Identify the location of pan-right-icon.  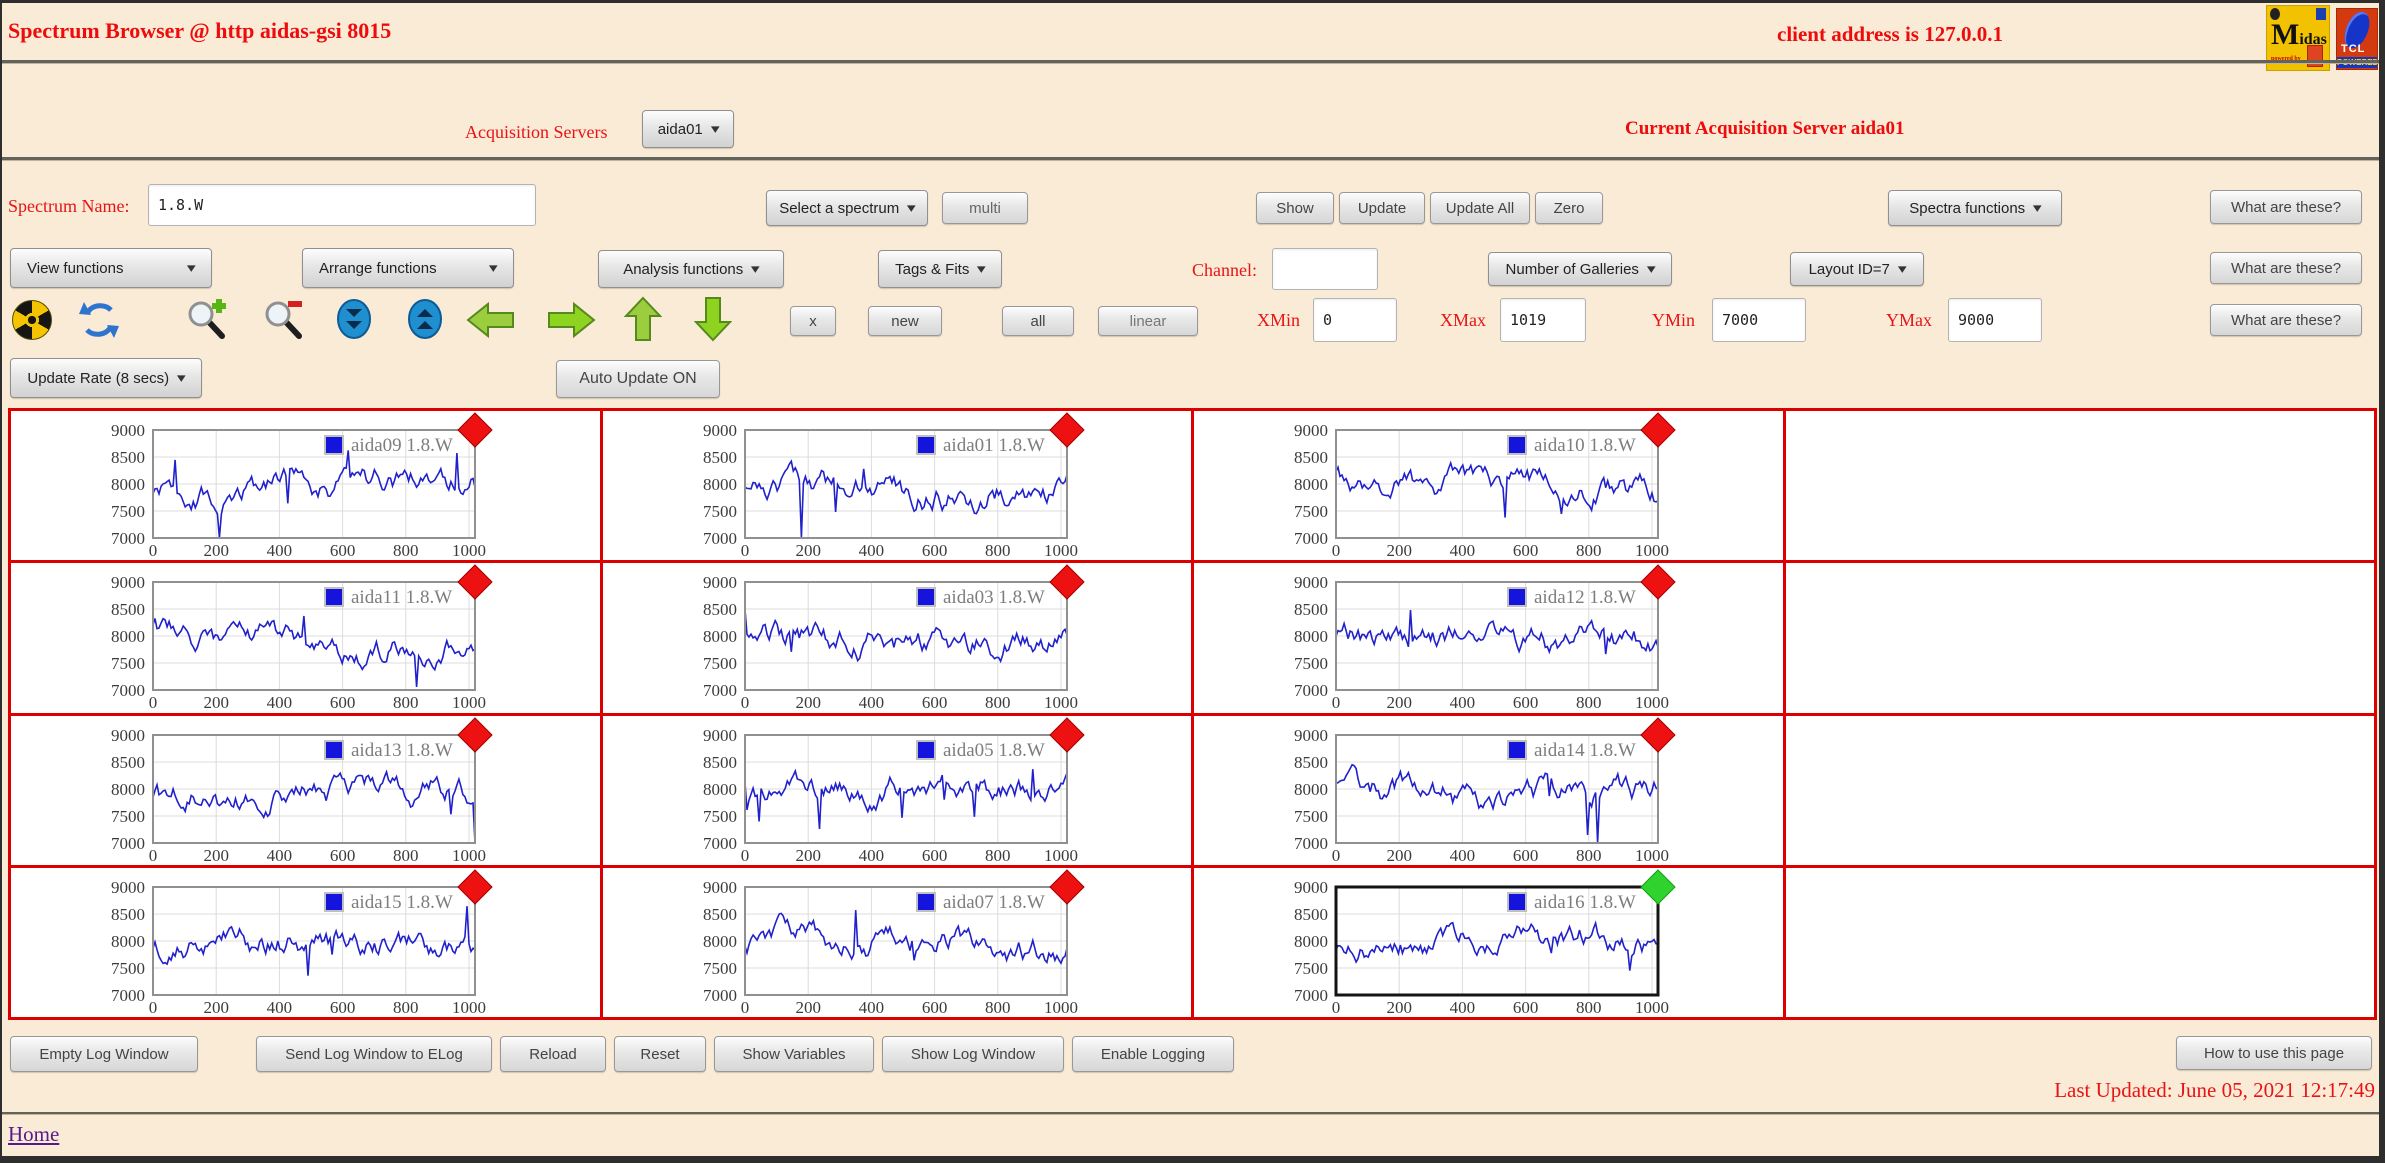
(571, 320).